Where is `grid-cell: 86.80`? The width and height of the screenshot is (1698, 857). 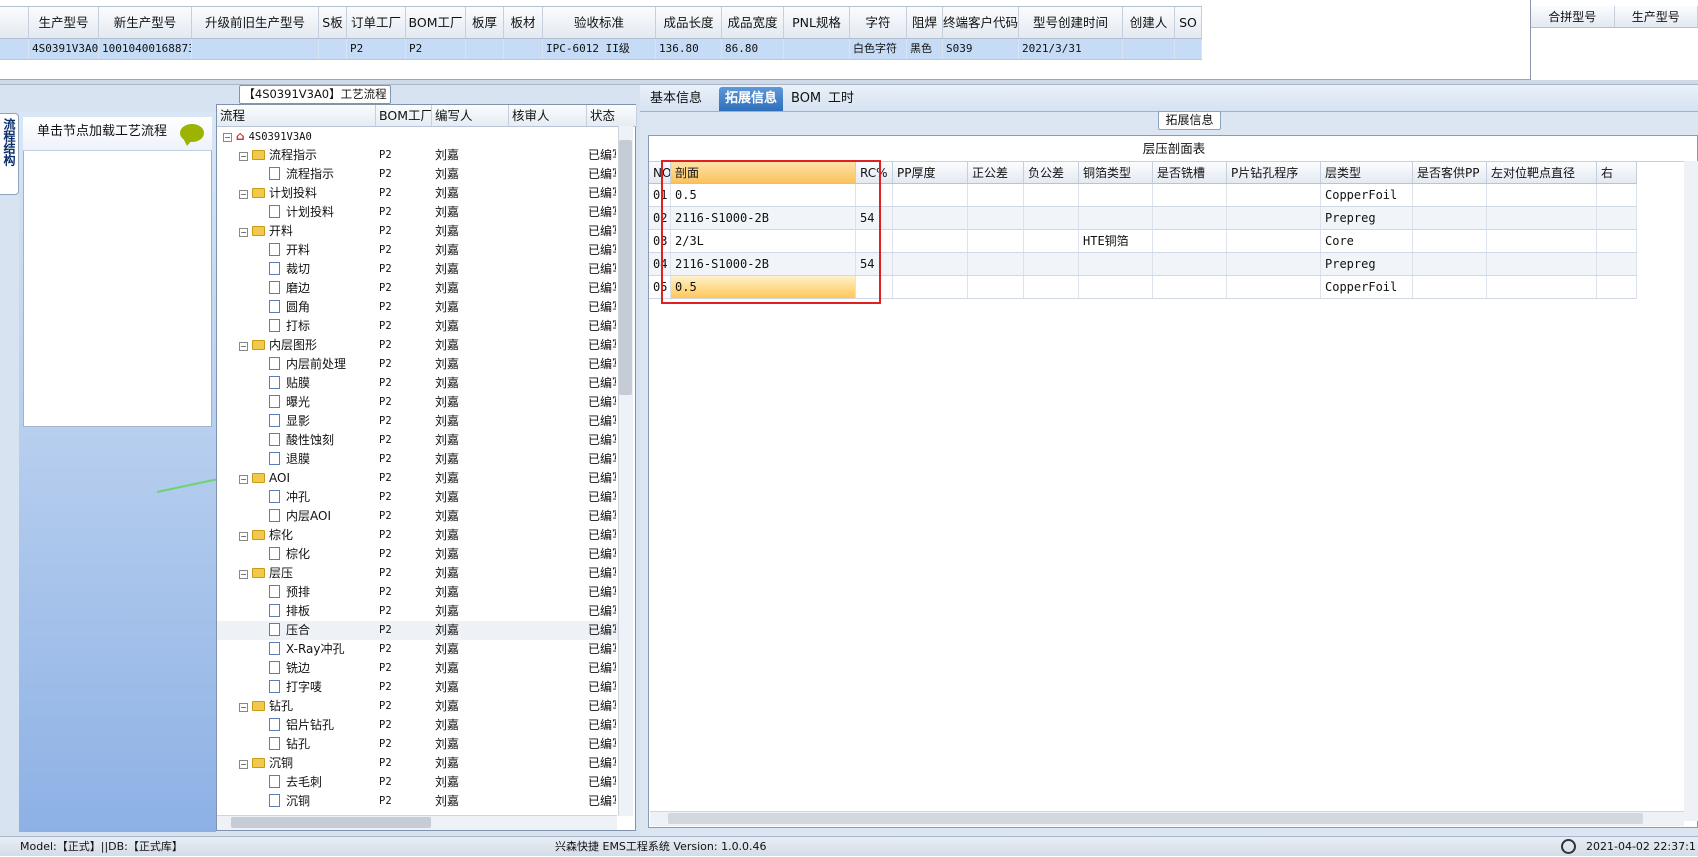
grid-cell: 86.80 is located at coordinates (753, 49).